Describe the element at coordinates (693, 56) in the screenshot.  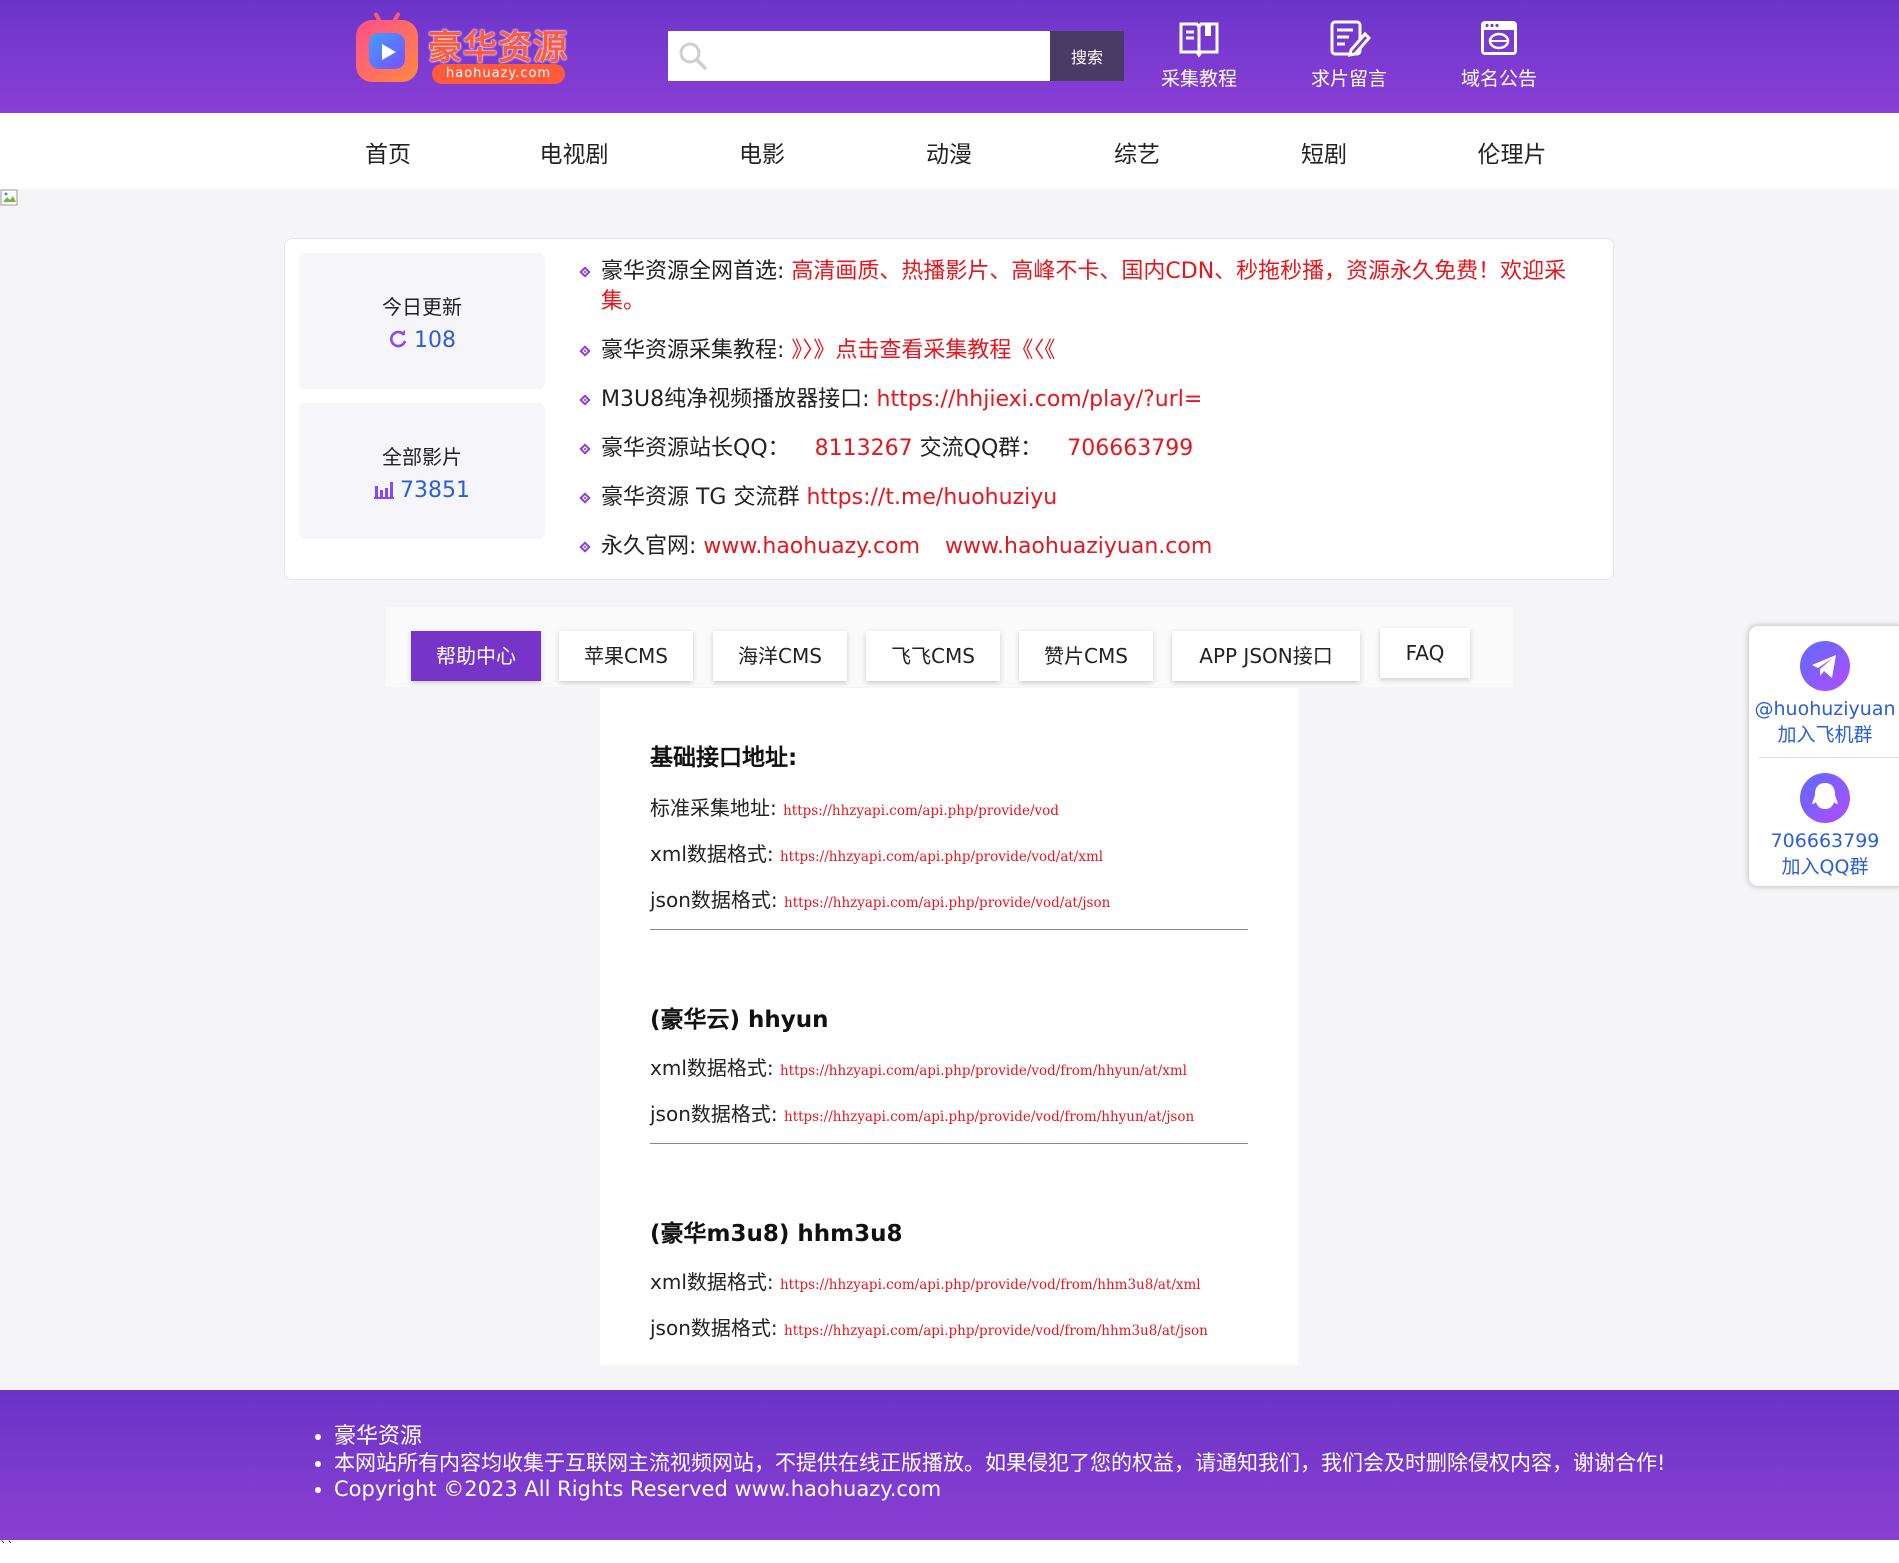
I see `search-icon` at that location.